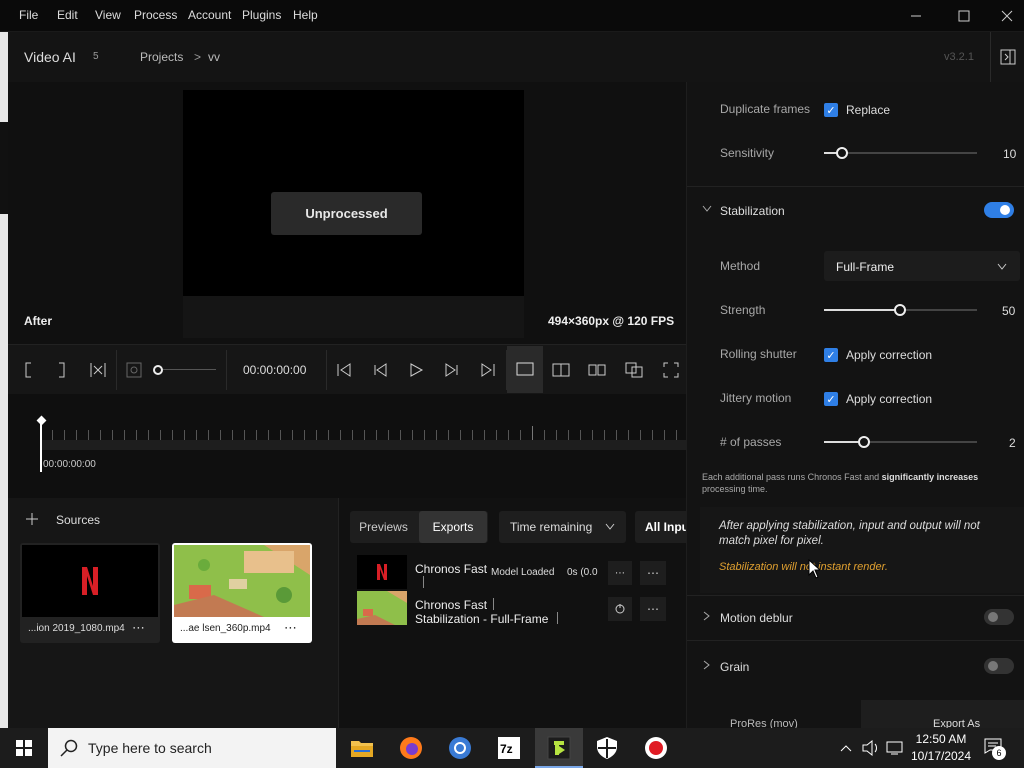  I want to click on filter-select: All Inpu, so click(660, 527).